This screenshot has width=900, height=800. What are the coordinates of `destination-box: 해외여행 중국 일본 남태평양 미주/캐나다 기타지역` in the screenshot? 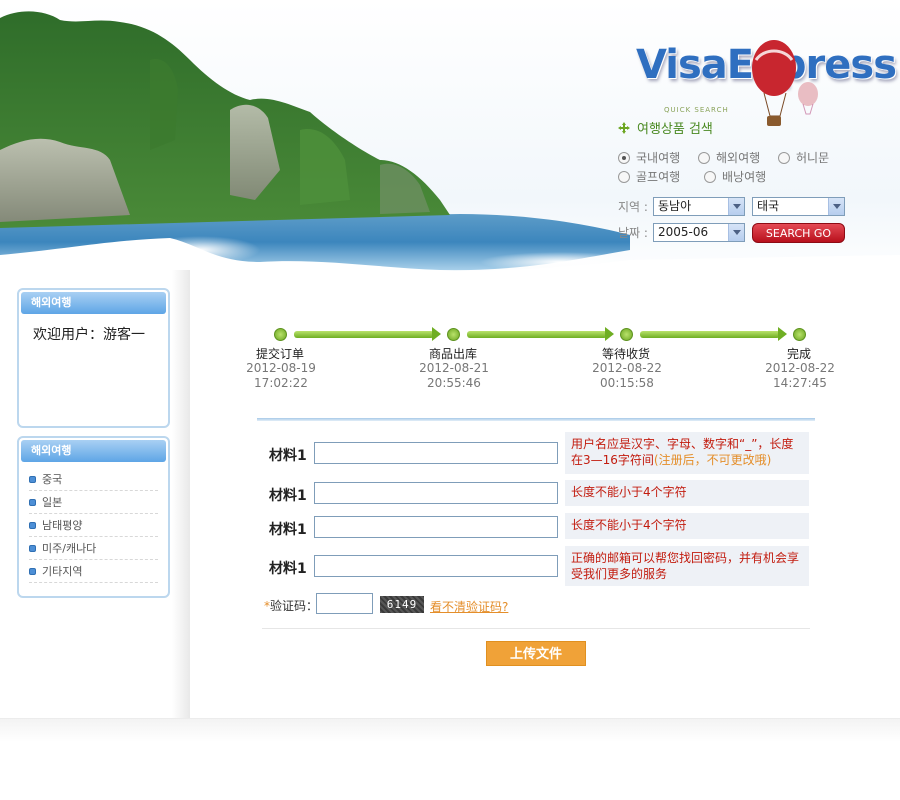 It's located at (93, 517).